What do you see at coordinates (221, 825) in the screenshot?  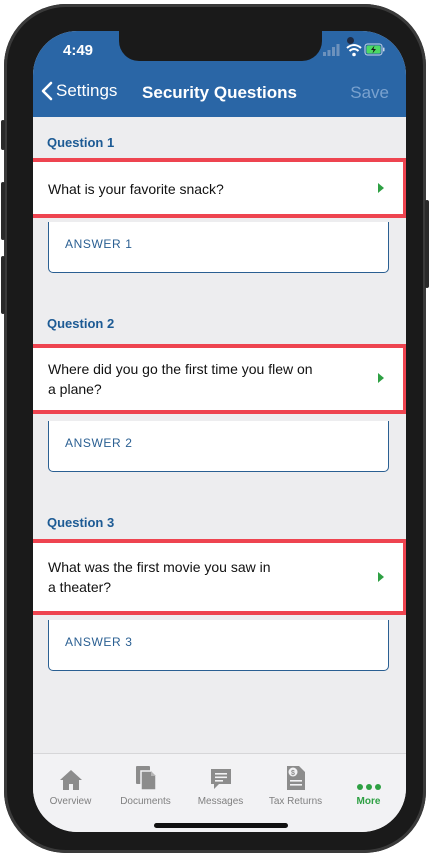 I see `home-indicator` at bounding box center [221, 825].